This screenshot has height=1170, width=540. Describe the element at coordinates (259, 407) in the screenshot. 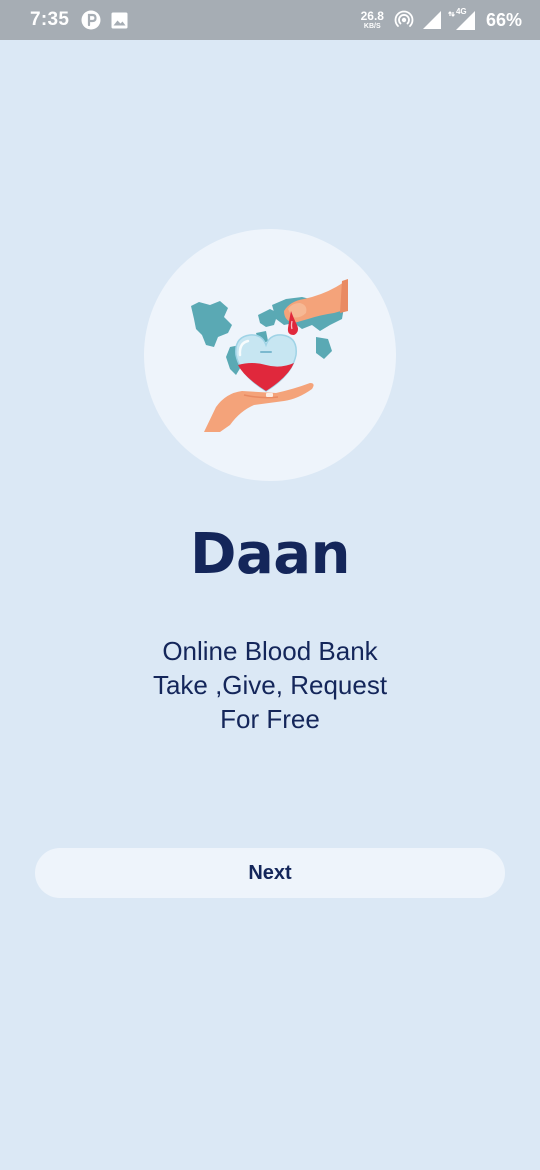

I see `receiver-hand-icon` at that location.